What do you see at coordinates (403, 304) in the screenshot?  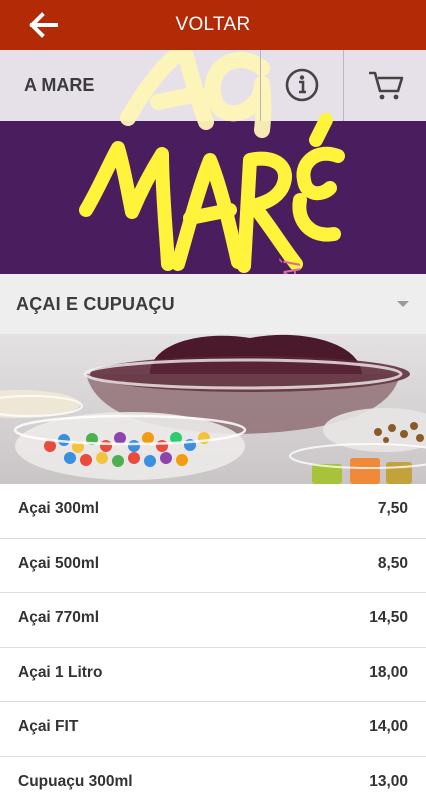 I see `caret-down-icon` at bounding box center [403, 304].